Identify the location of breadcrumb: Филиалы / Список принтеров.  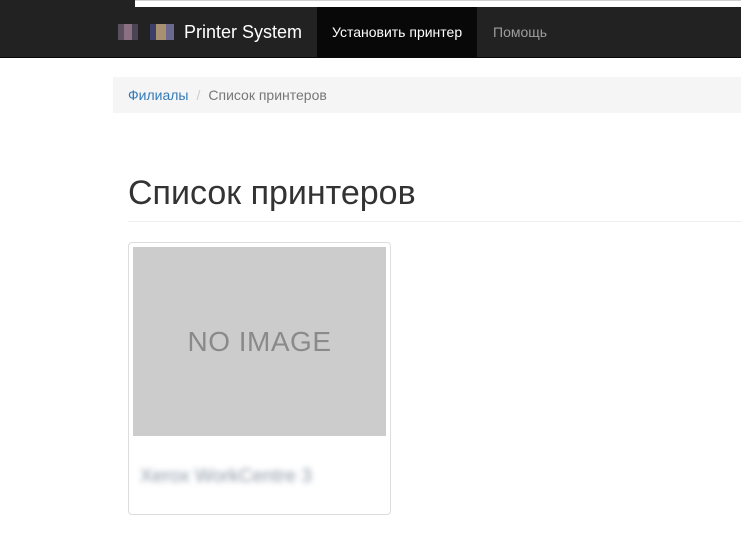
(427, 95).